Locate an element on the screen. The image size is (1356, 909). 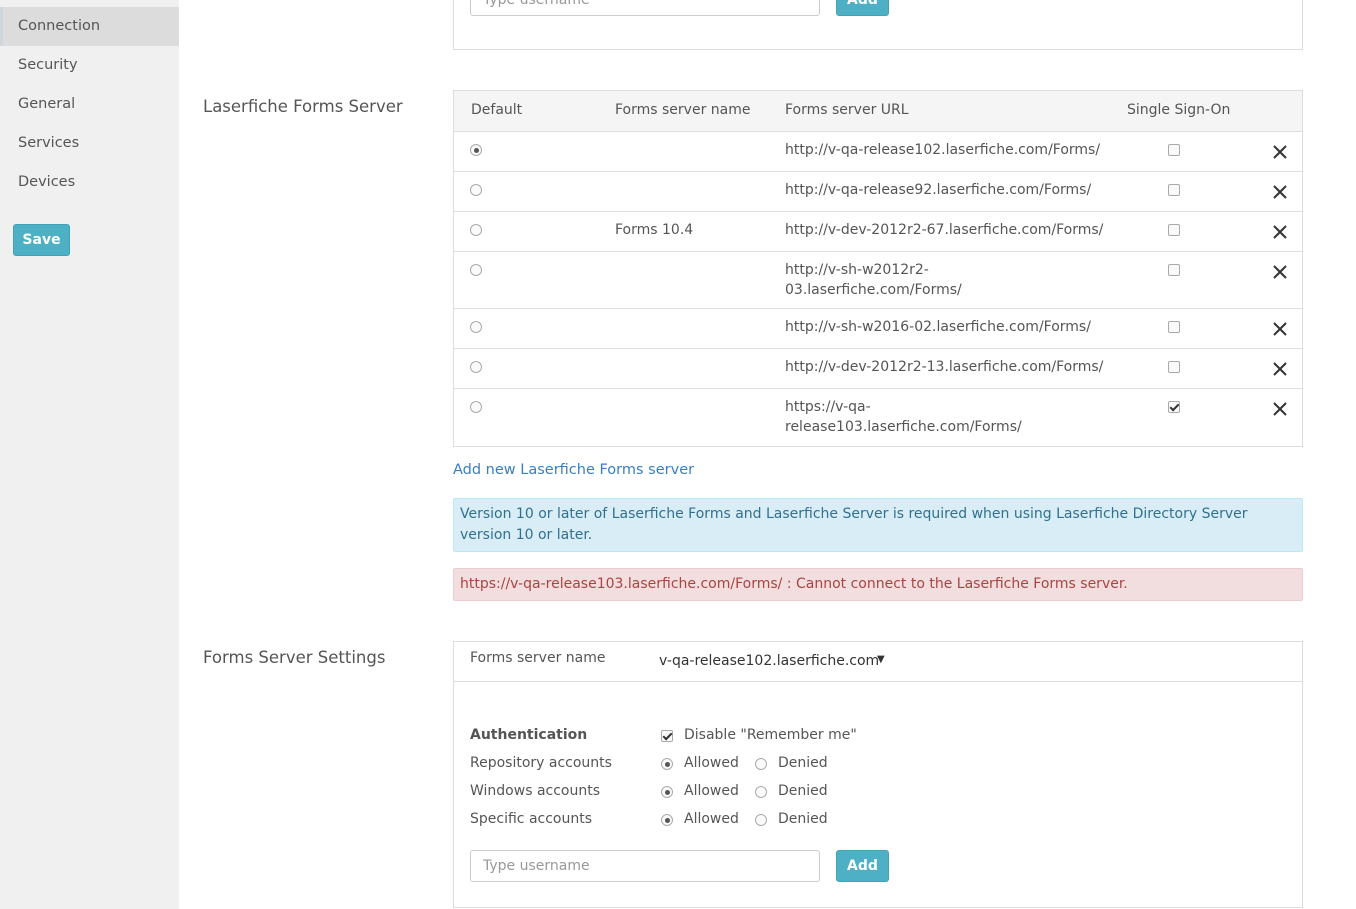
column-header-sso: Single Sign-On is located at coordinates (1179, 110).